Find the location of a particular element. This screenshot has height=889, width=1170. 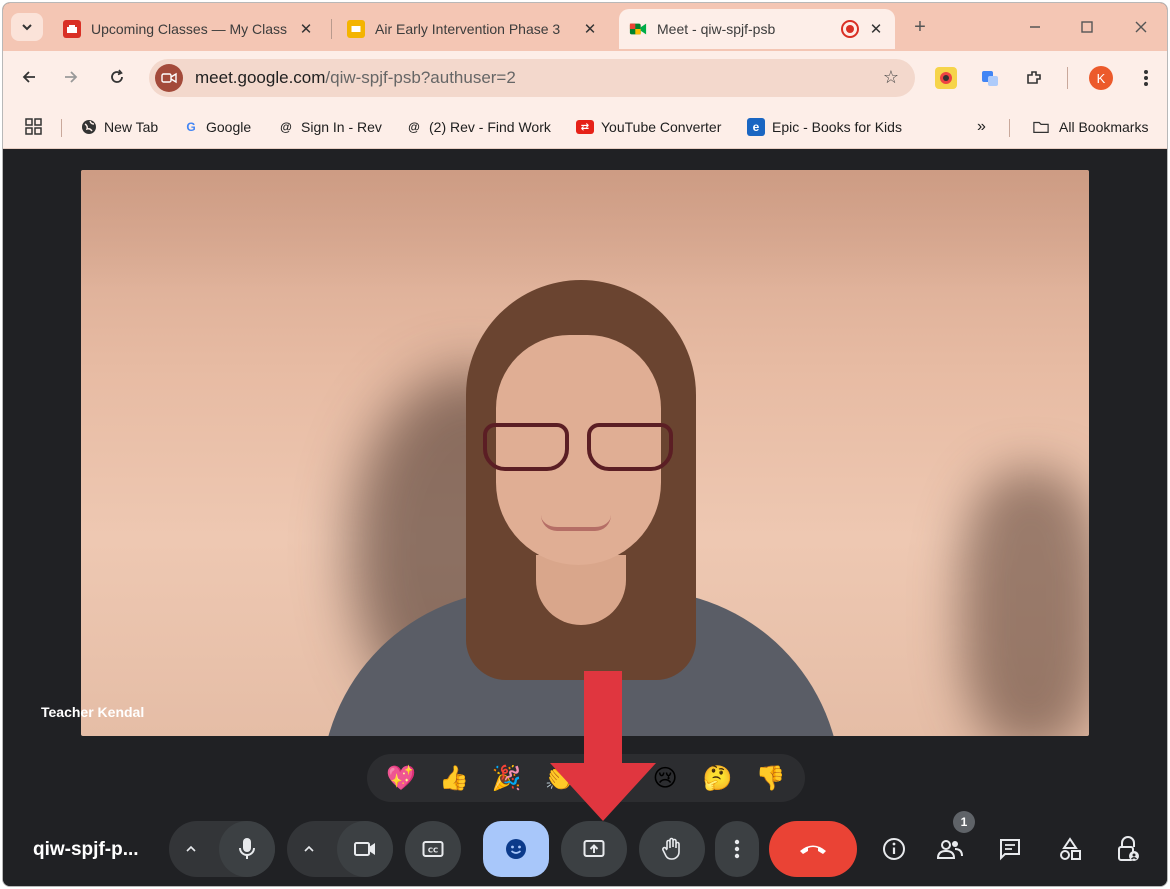

google-icon: G is located at coordinates (191, 127).